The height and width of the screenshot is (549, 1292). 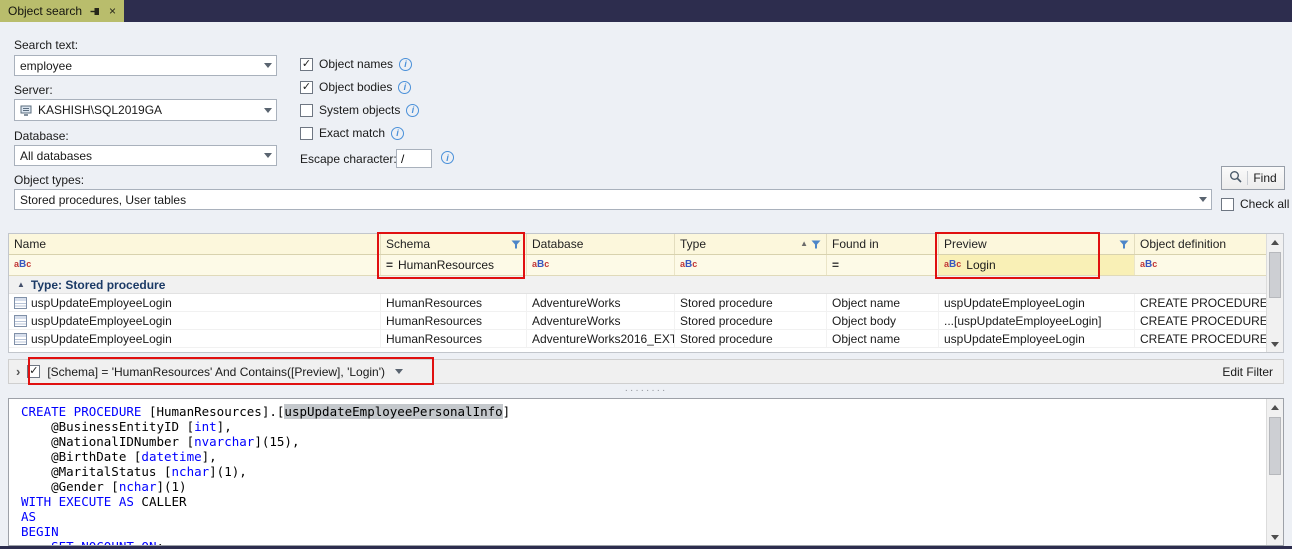 What do you see at coordinates (1183, 244) in the screenshot?
I see `column-header-label: Object definition` at bounding box center [1183, 244].